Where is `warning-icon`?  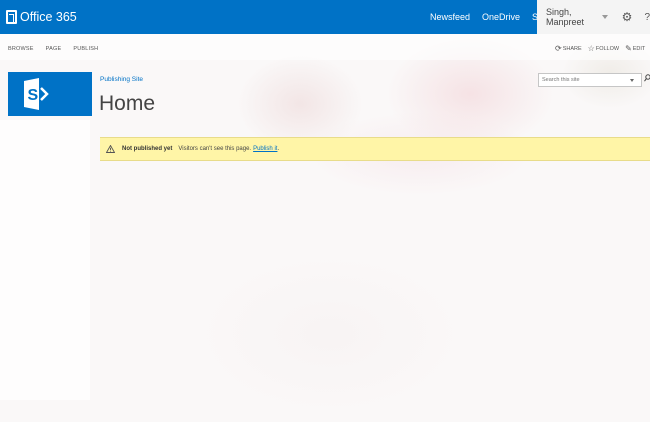
warning-icon is located at coordinates (110, 149).